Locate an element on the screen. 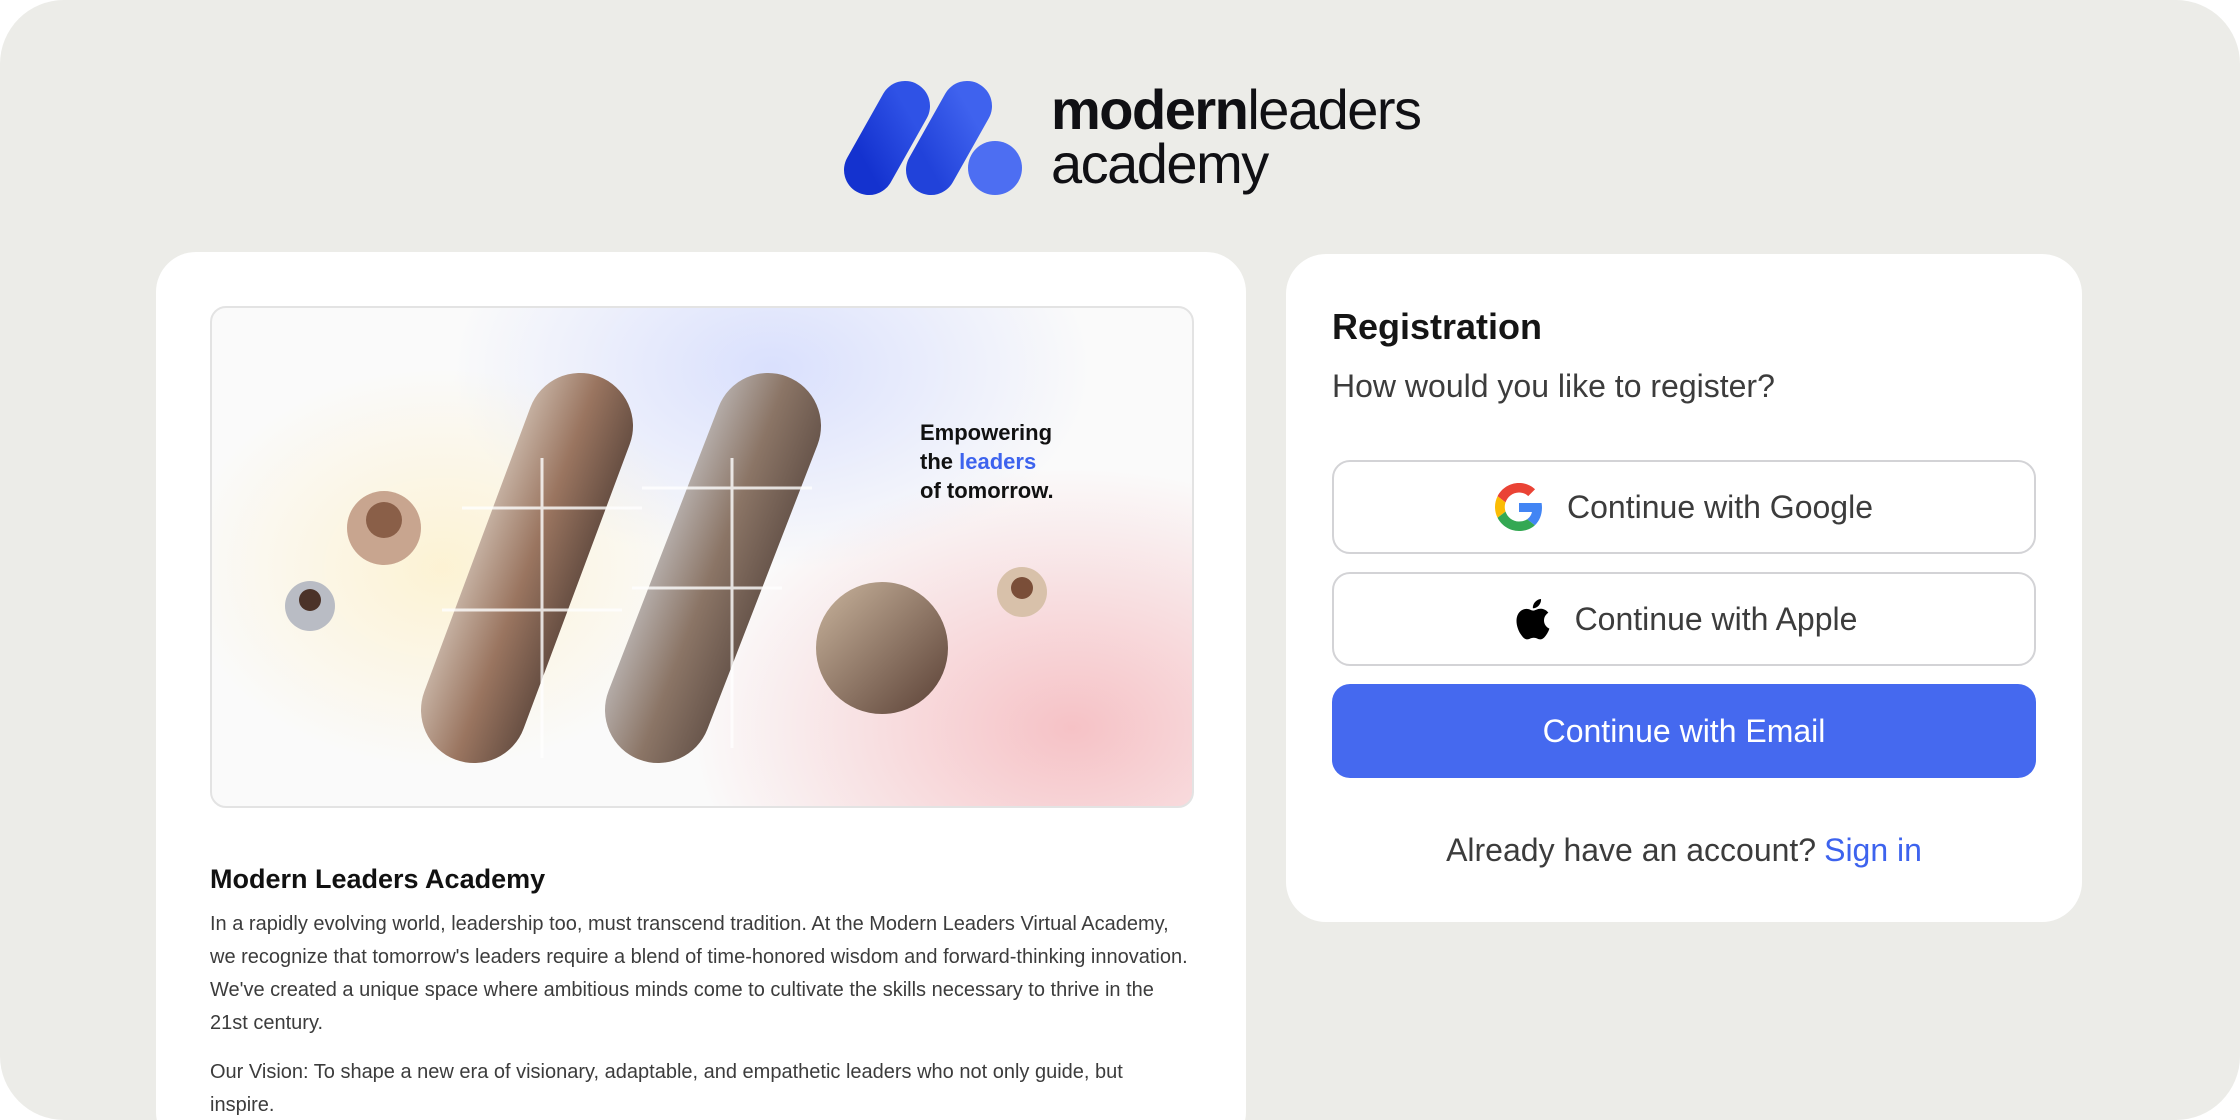 This screenshot has width=2240, height=1120. logo-word-academy: academy is located at coordinates (1160, 163).